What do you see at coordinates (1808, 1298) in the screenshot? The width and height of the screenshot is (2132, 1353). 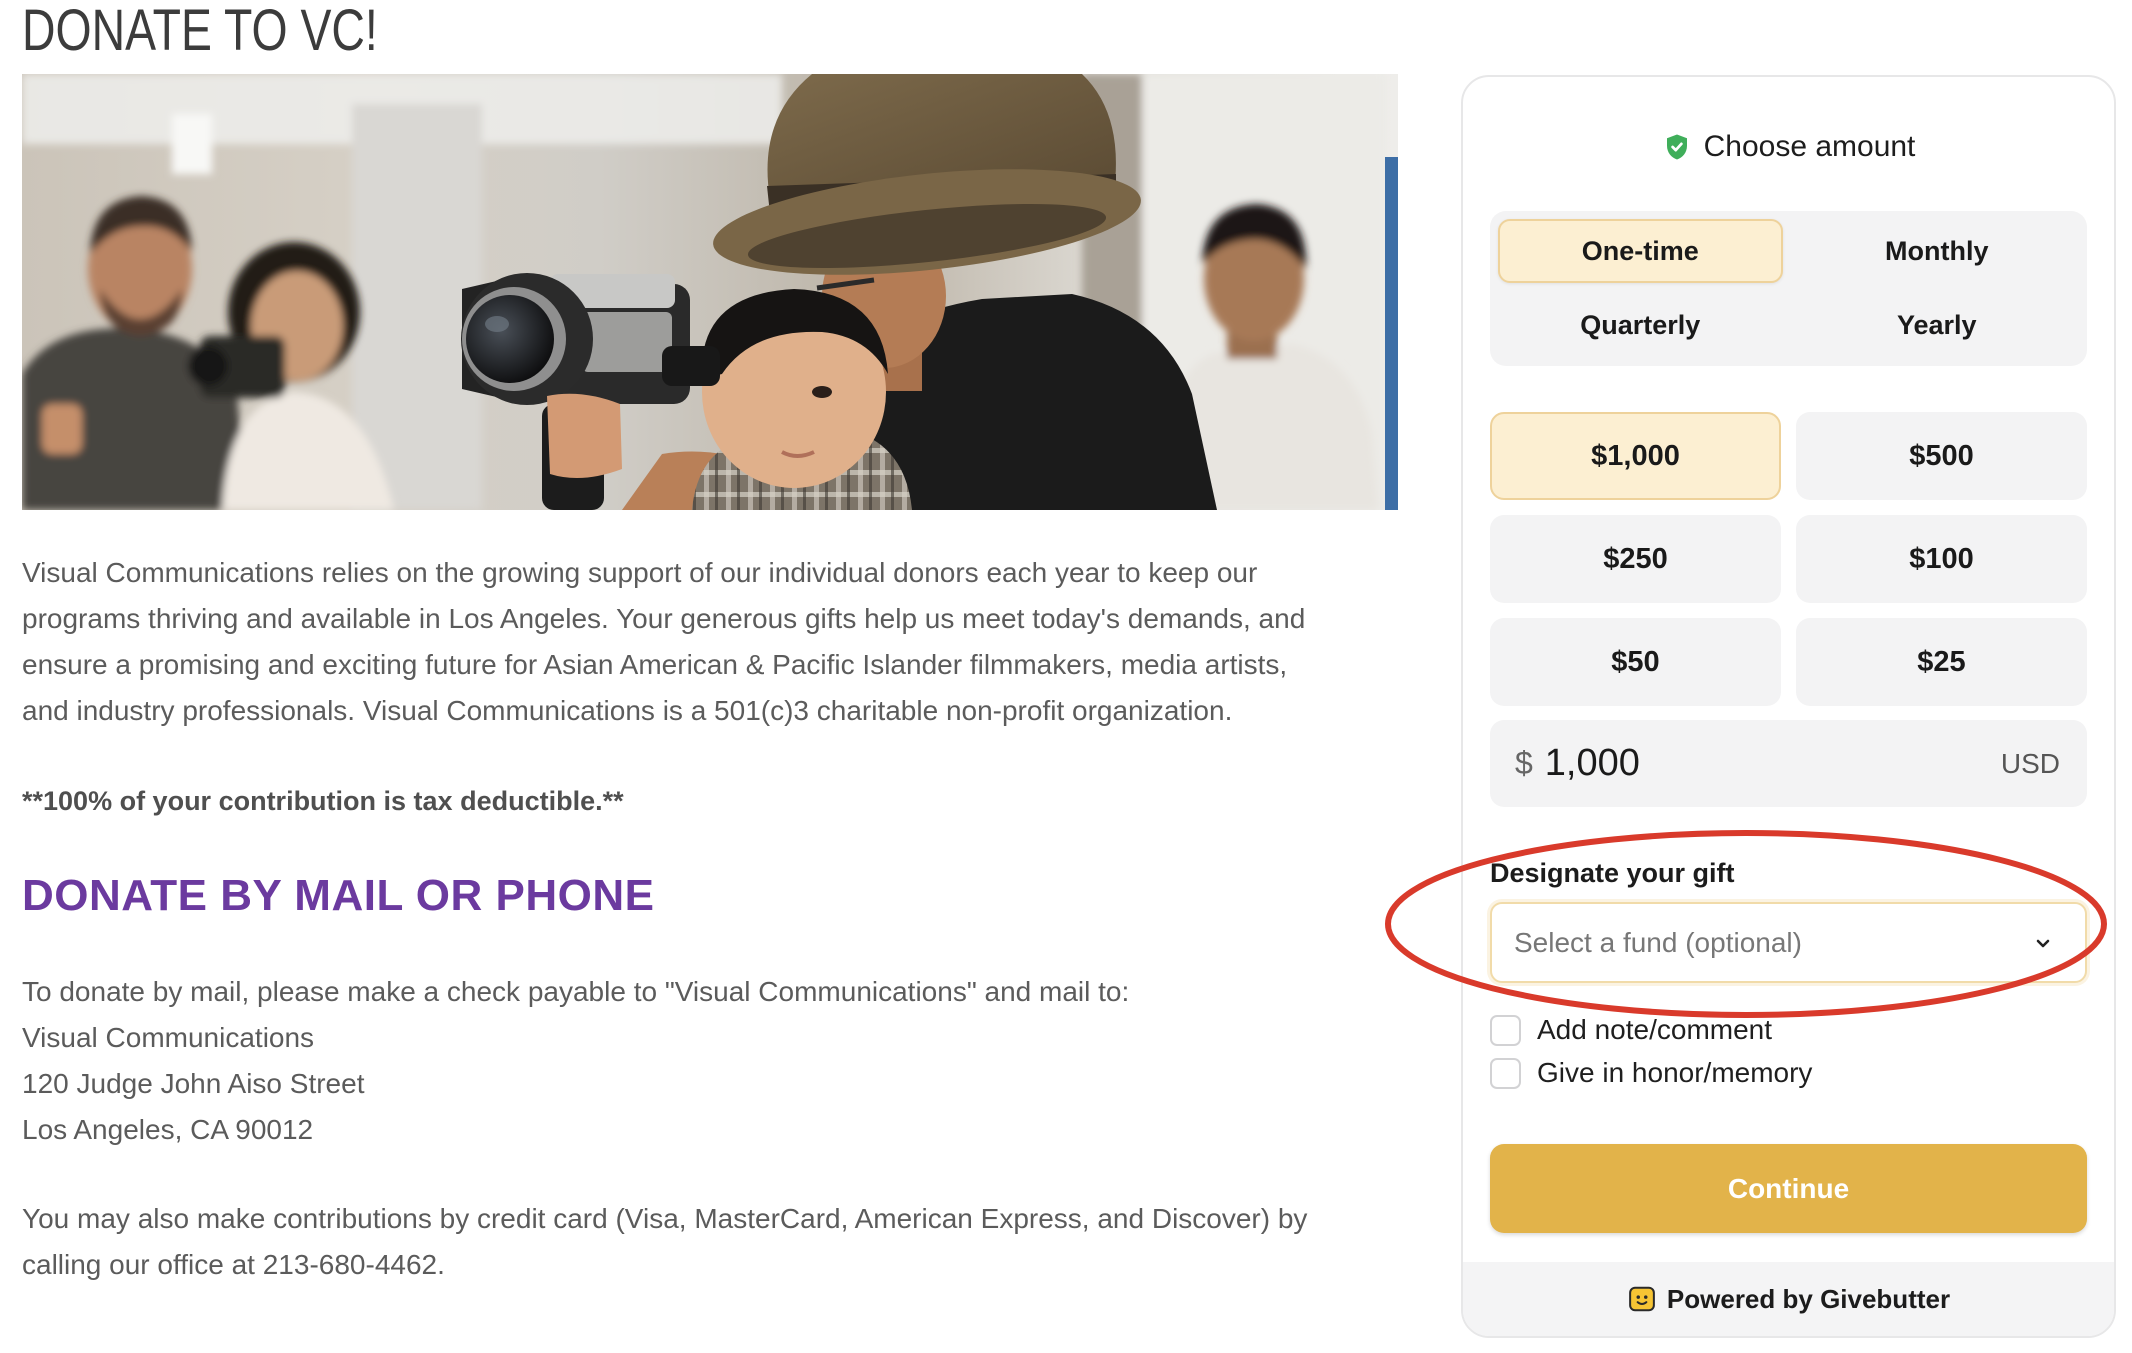 I see `powered-by-text: Powered by Givebutter` at bounding box center [1808, 1298].